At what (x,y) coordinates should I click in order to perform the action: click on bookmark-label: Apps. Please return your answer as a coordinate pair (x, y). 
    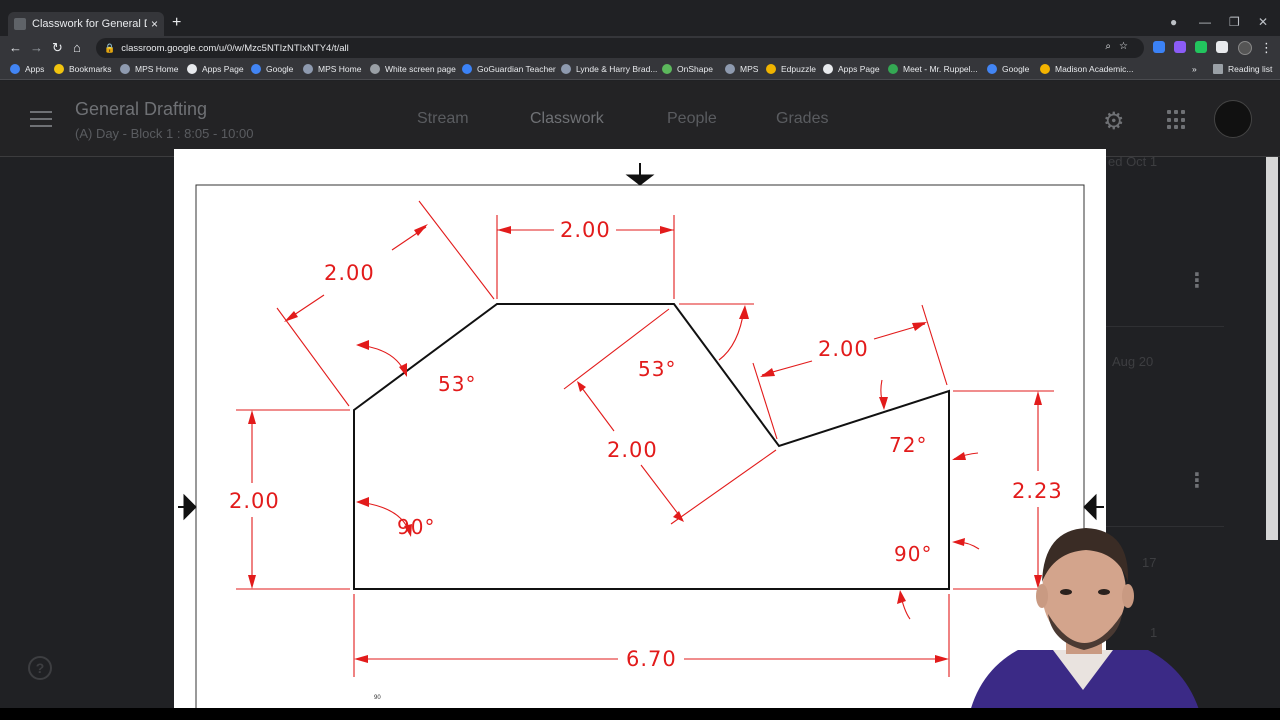
    Looking at the image, I should click on (35, 69).